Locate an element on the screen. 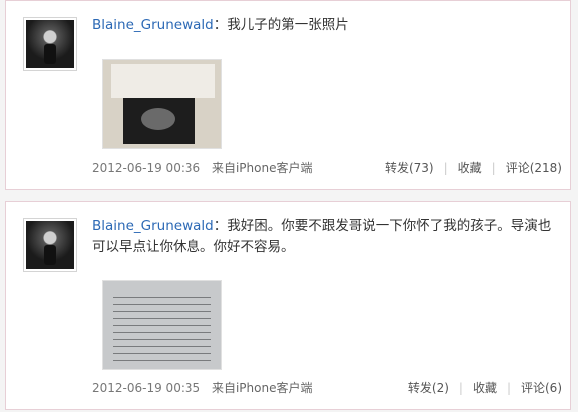 This screenshot has width=578, height=412. post-actions: 转发(73) | 收藏 | 评论(218) is located at coordinates (473, 168).